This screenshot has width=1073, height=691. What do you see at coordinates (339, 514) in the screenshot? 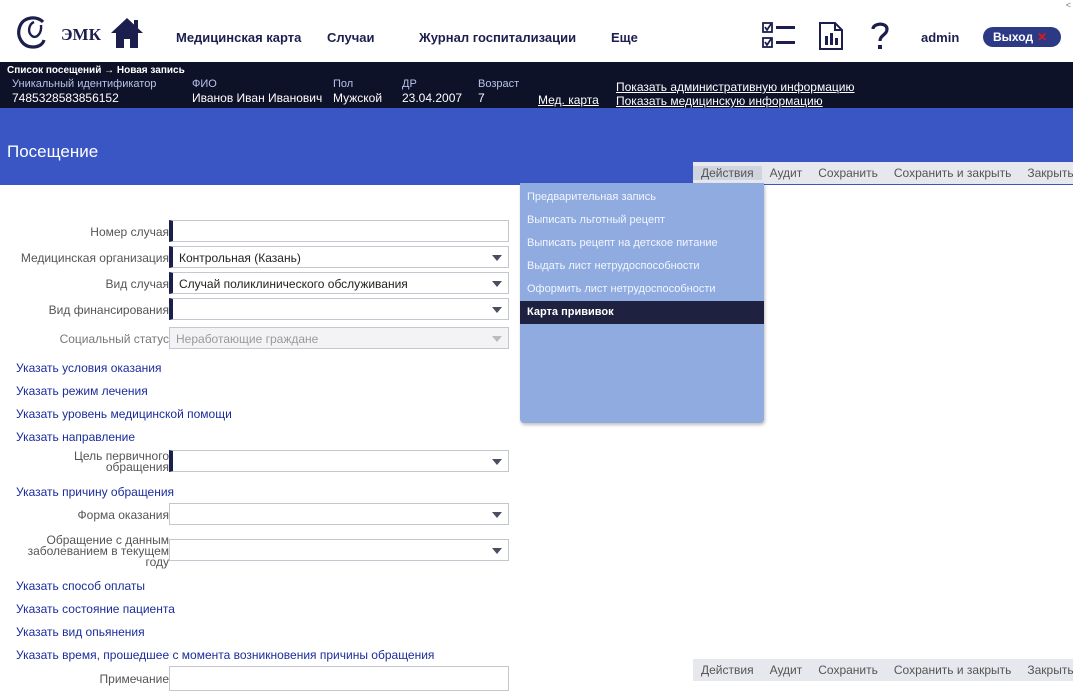
I see `form-type-select` at bounding box center [339, 514].